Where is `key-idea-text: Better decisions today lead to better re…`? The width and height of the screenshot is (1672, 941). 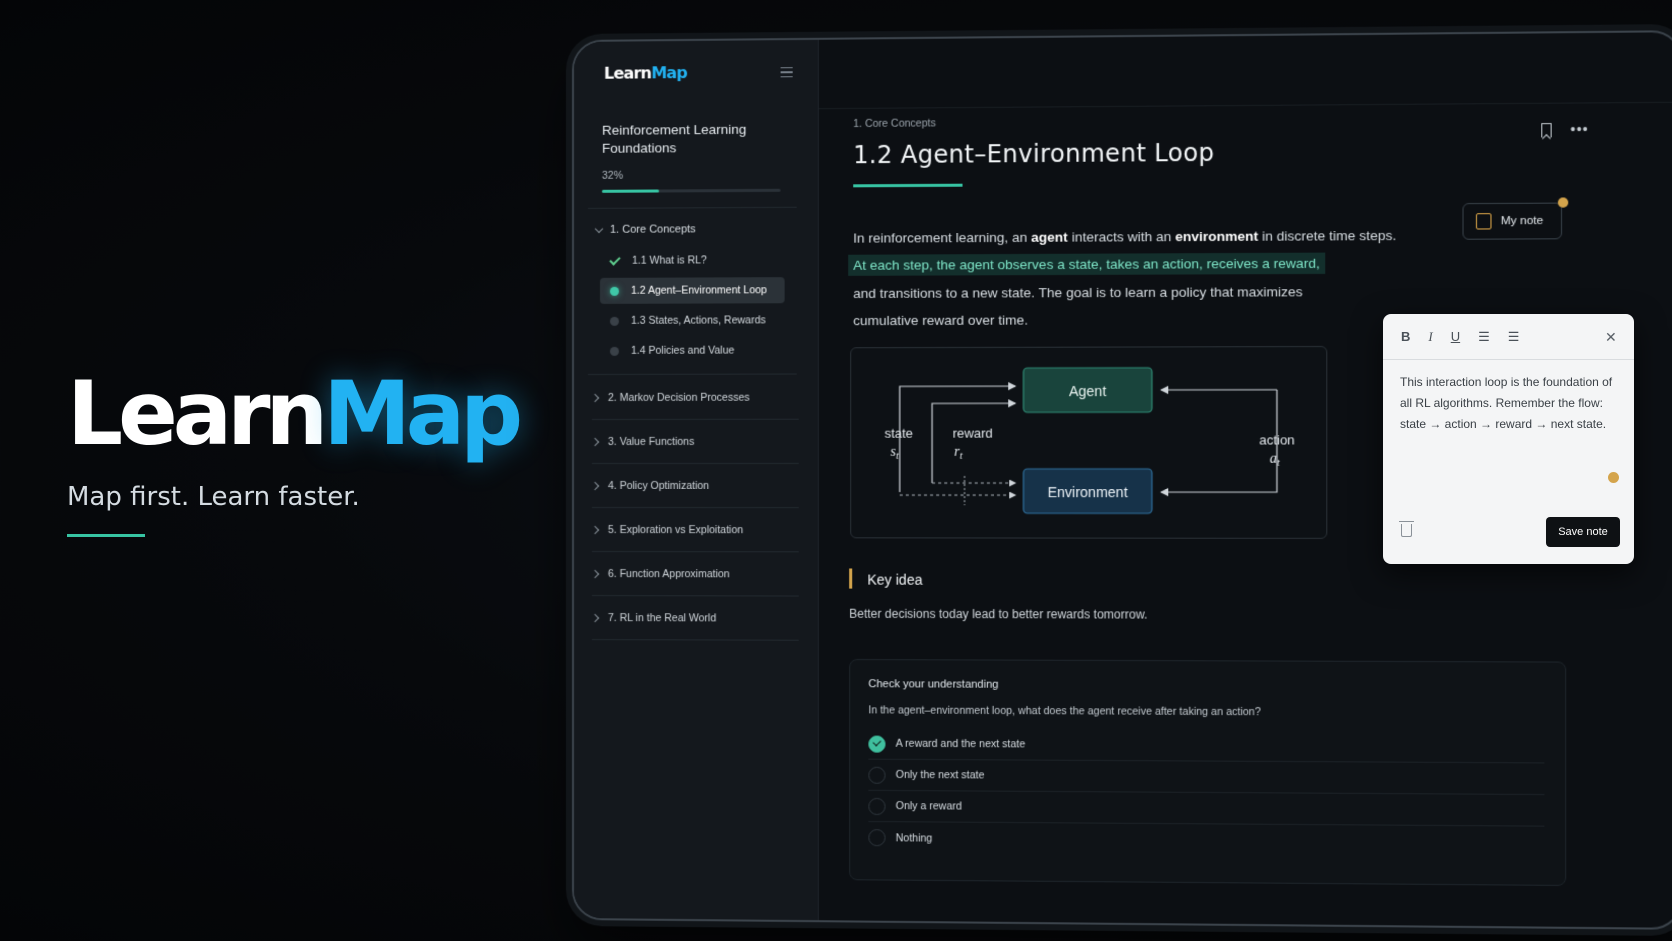 key-idea-text: Better decisions today lead to better re… is located at coordinates (998, 614).